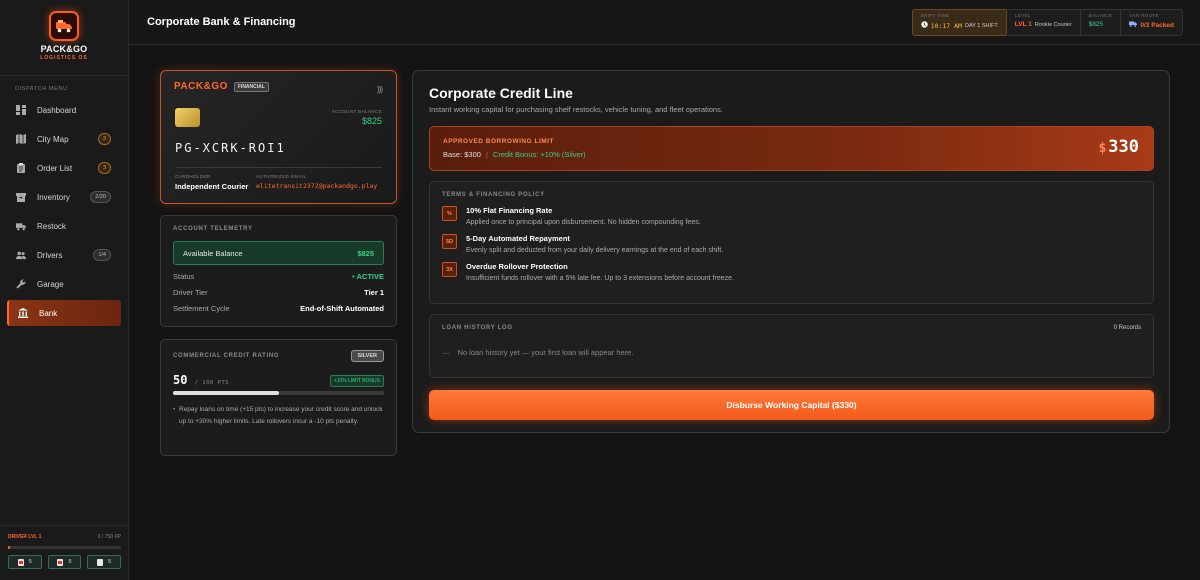  What do you see at coordinates (1023, 24) in the screenshot?
I see `level-value: LVL 1` at bounding box center [1023, 24].